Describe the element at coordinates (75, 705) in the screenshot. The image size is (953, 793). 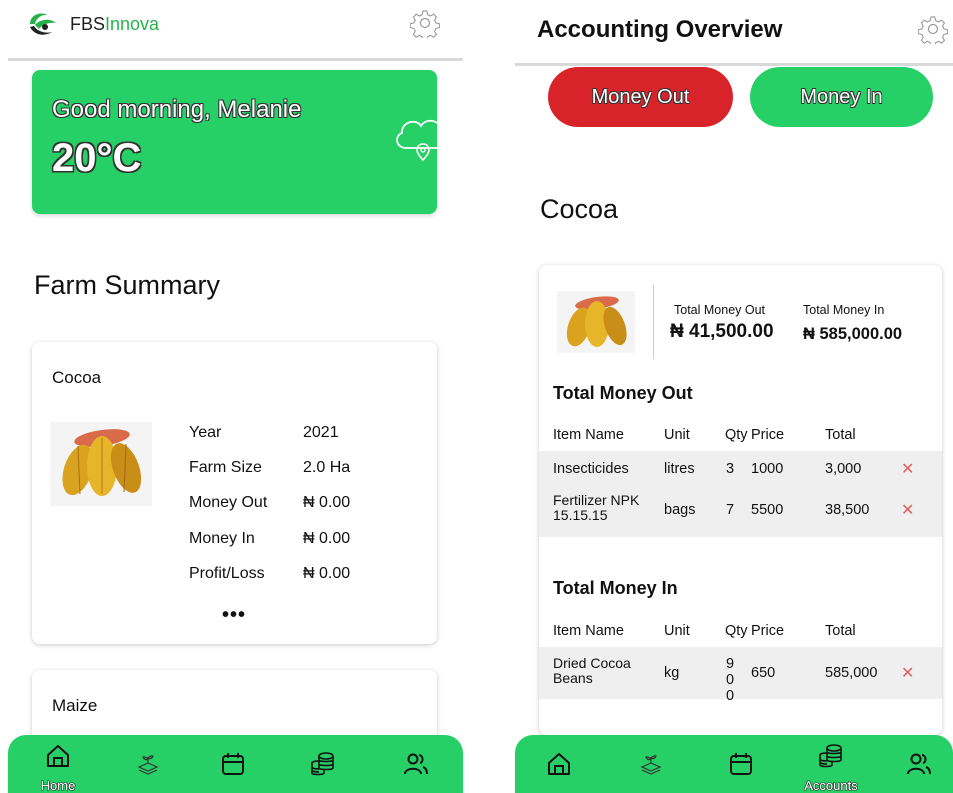
I see `crop-name: Maize` at that location.